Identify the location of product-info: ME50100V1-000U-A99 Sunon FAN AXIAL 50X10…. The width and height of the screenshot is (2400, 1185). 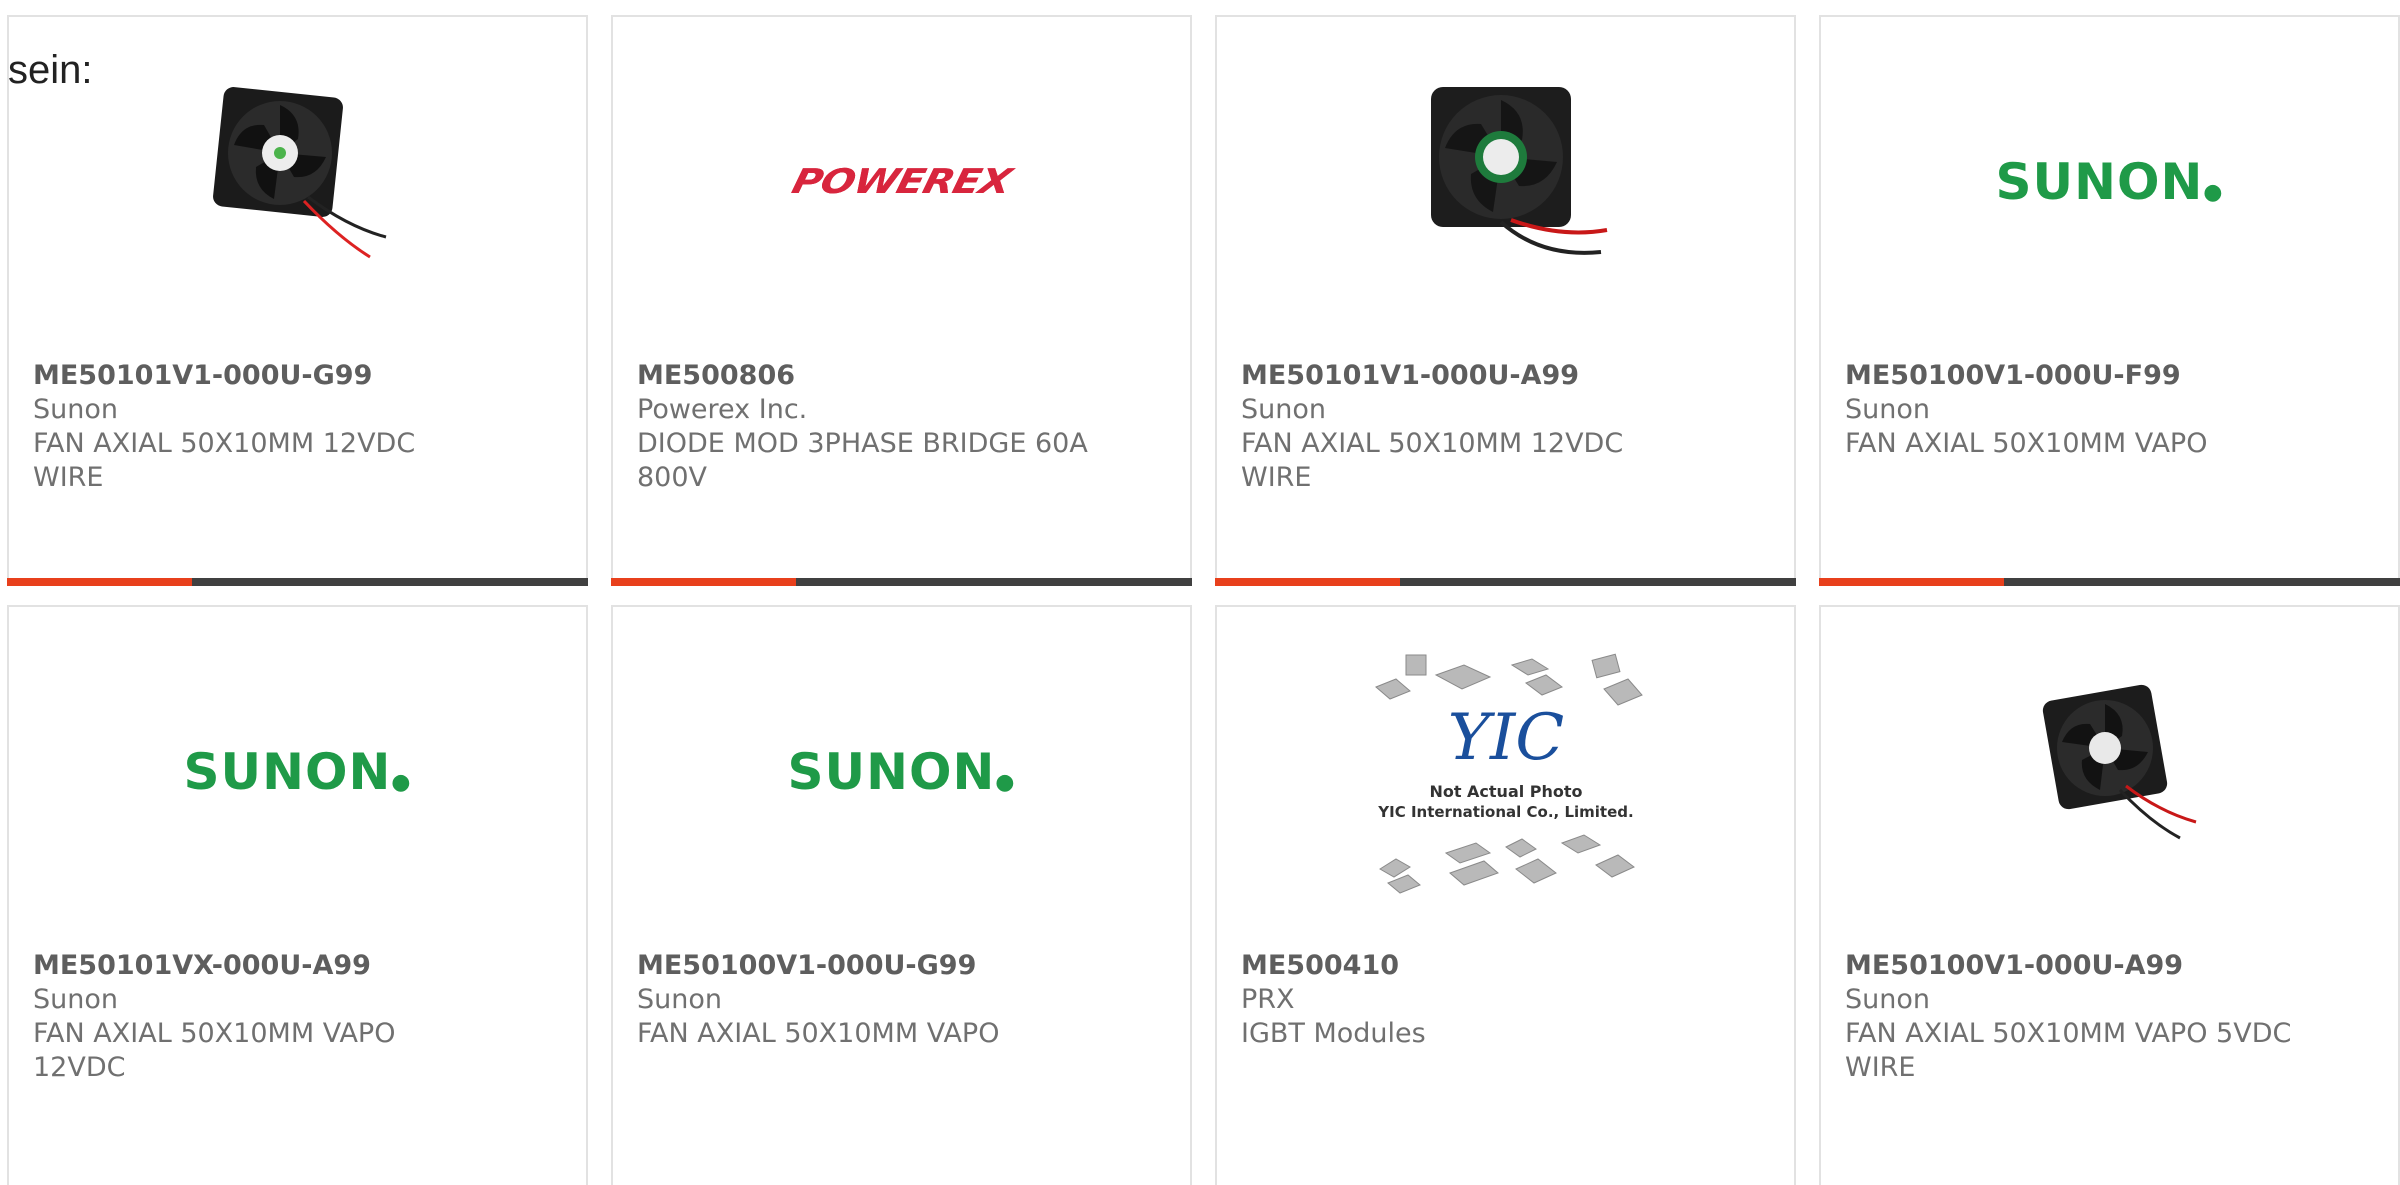
(2115, 1017).